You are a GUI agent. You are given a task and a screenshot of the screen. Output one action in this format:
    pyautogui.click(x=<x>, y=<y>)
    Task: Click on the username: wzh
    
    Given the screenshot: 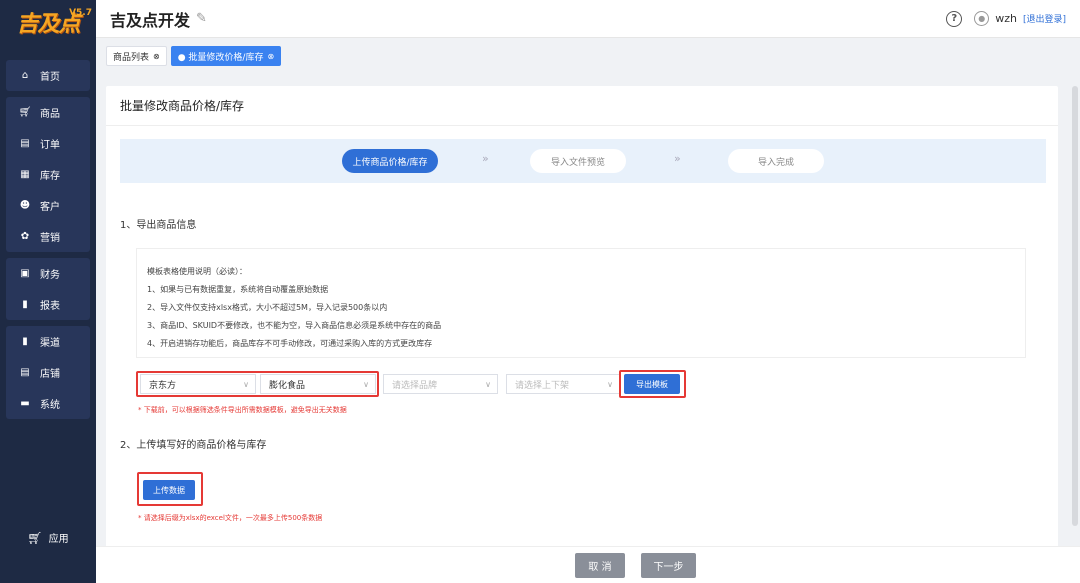 What is the action you would take?
    pyautogui.click(x=1006, y=18)
    